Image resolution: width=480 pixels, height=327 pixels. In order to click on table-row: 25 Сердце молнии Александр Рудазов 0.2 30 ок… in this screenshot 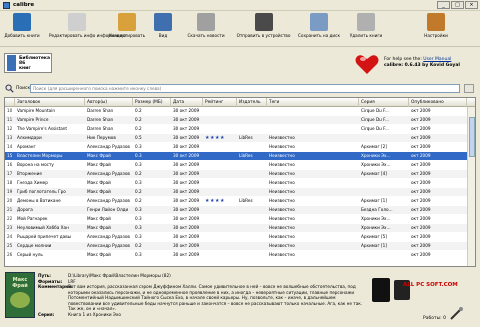, I will do `click(236, 246)`.